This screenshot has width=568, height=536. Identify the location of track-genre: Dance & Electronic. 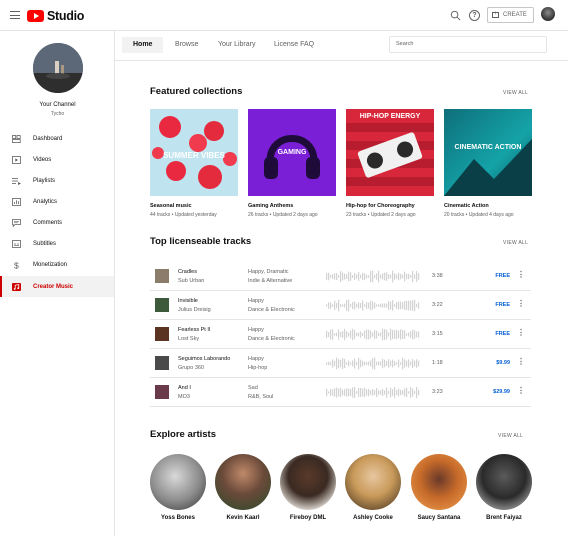
(271, 338).